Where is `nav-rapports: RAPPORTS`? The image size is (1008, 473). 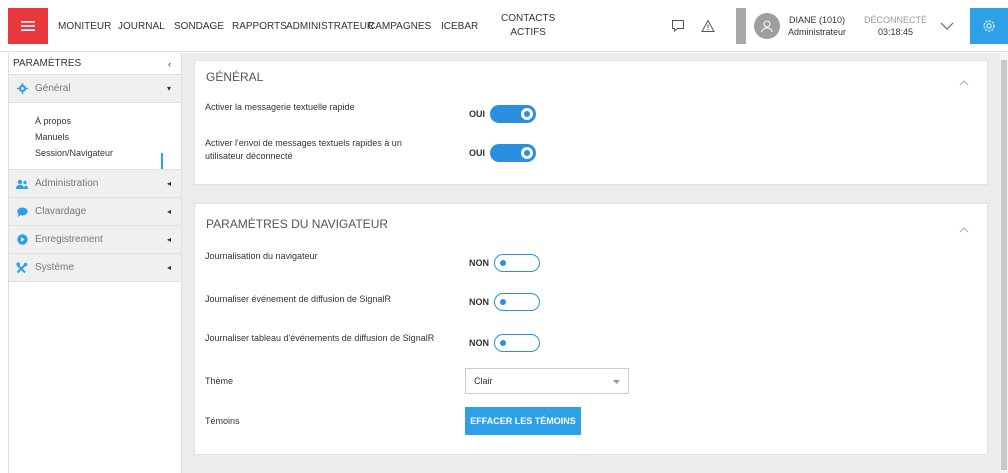 nav-rapports: RAPPORTS is located at coordinates (259, 26).